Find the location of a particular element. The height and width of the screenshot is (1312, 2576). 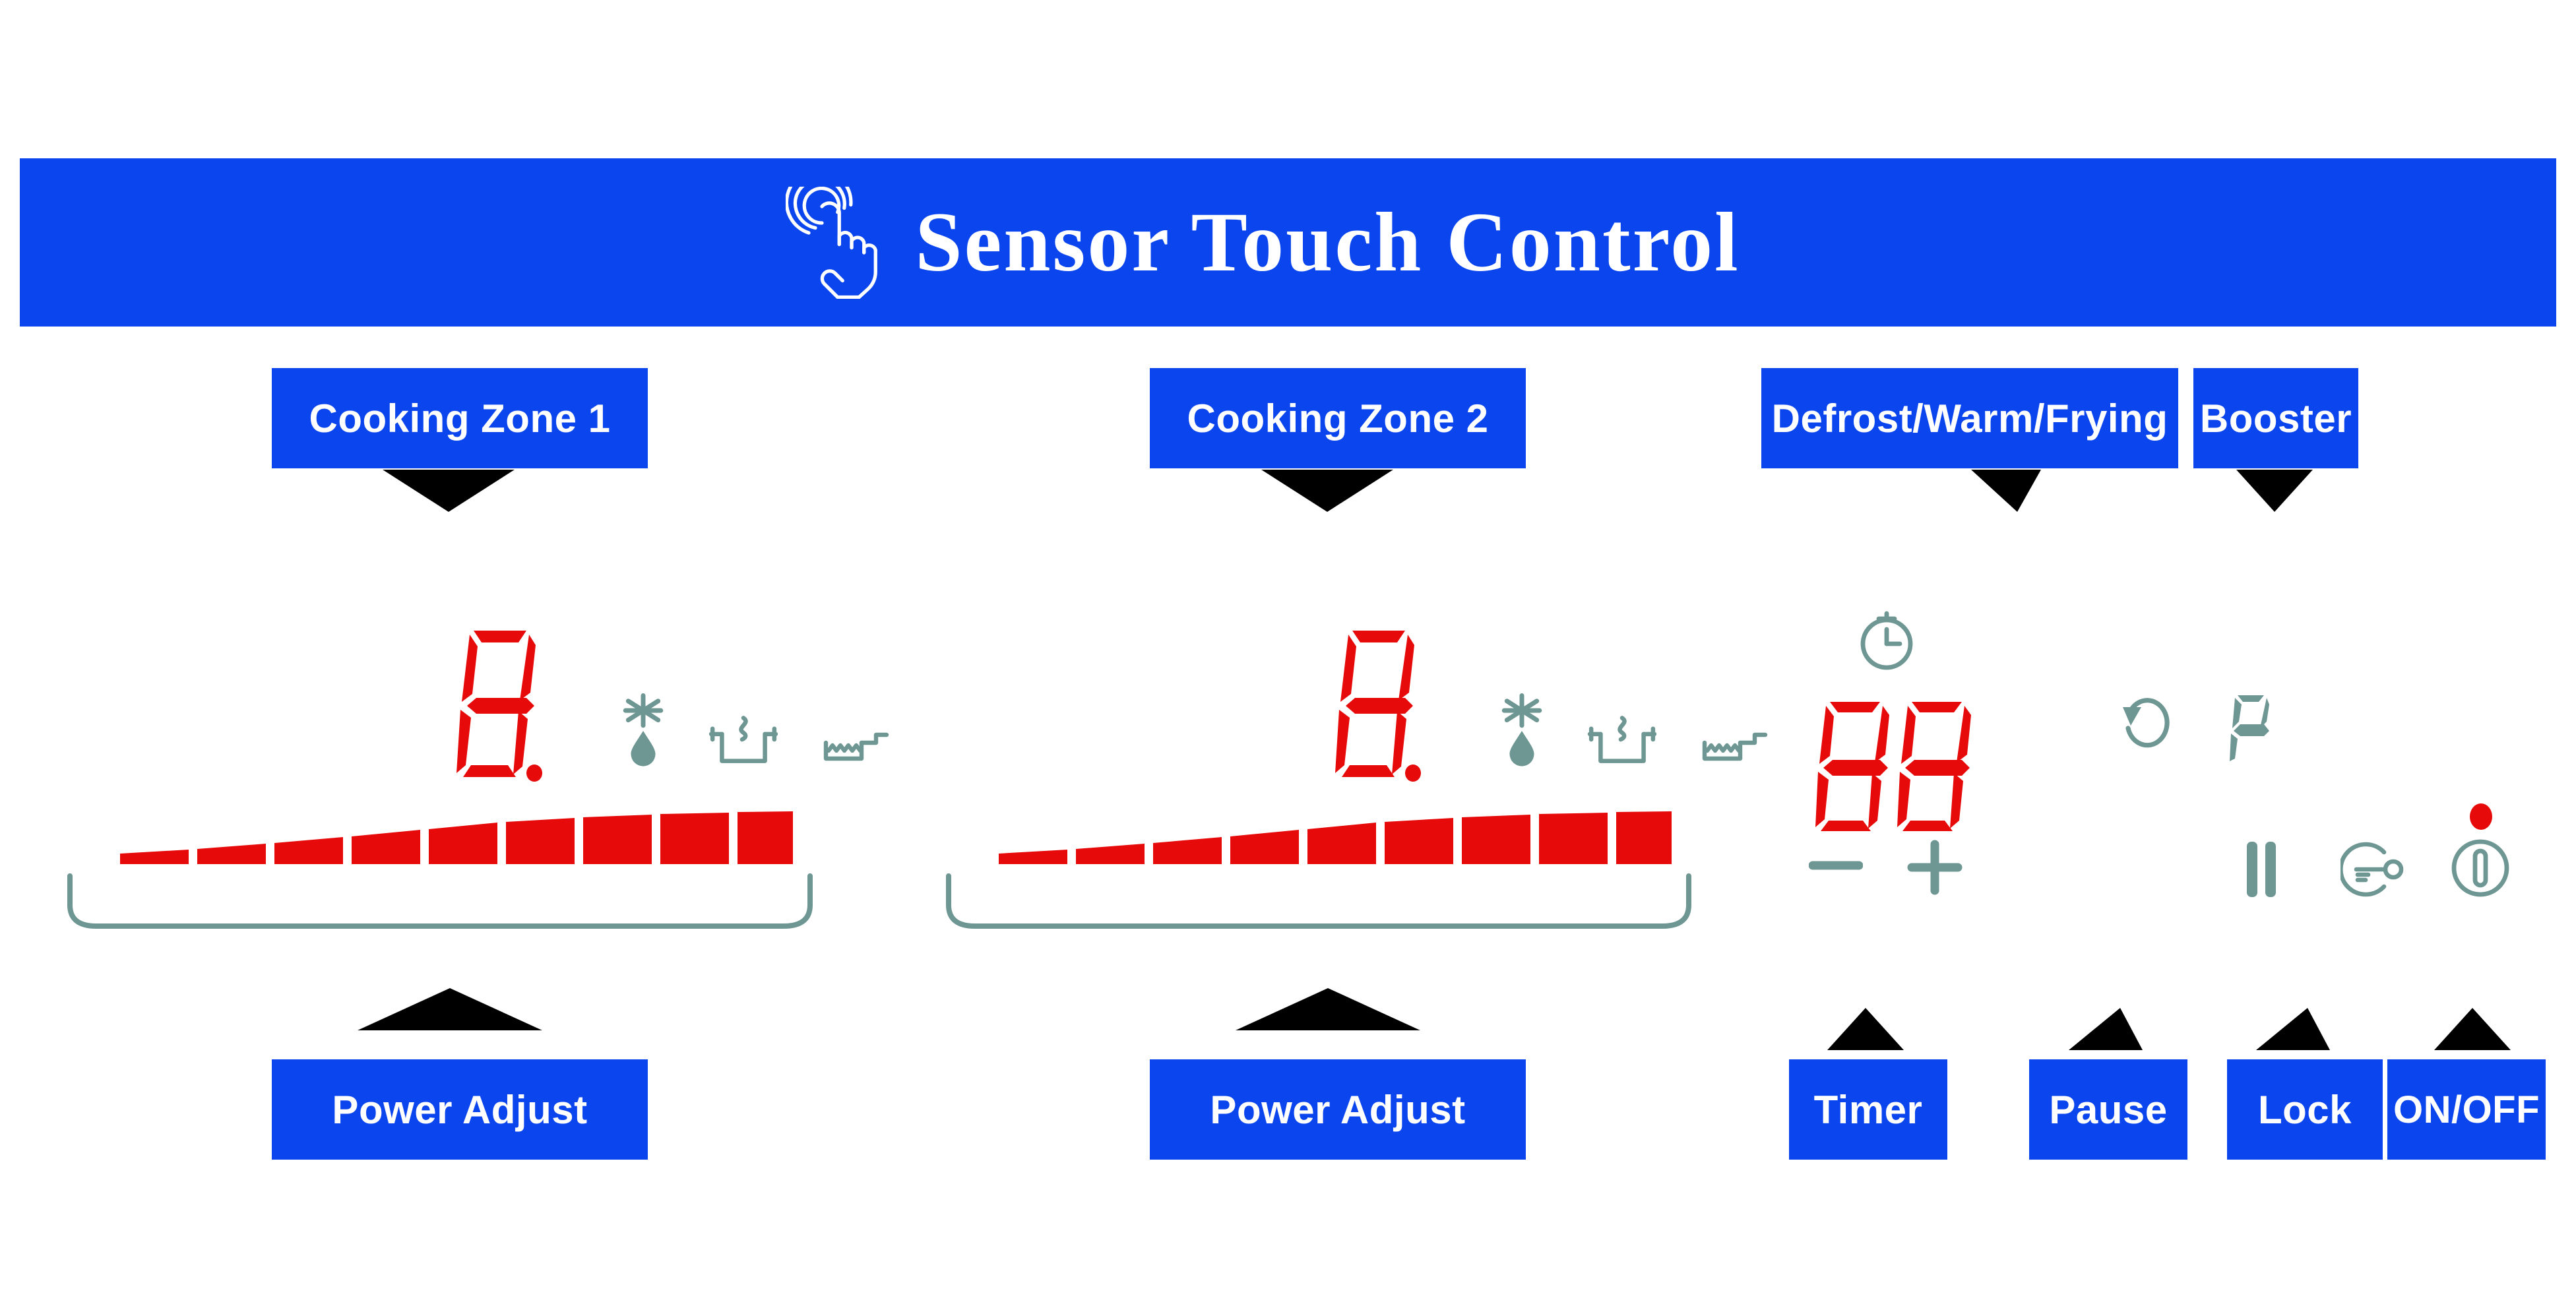

arrow-up-timer is located at coordinates (1865, 1029).